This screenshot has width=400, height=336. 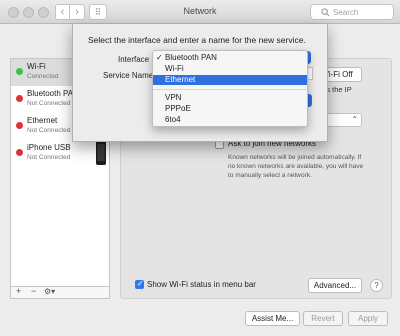 I want to click on interface-label: Interface, so click(x=134, y=59).